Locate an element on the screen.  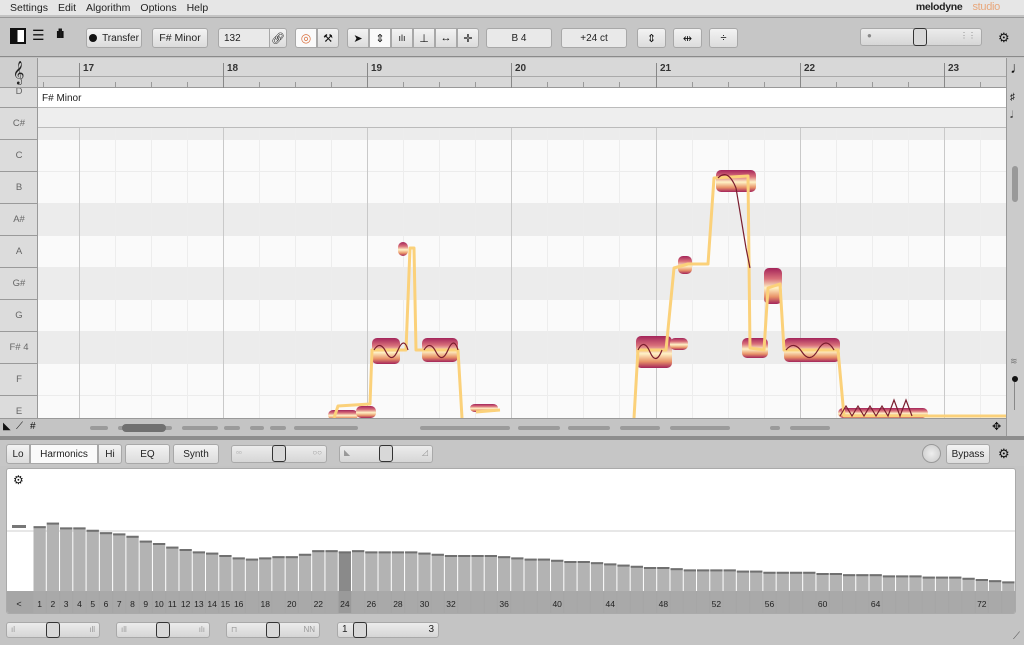
tab-synth: Synth is located at coordinates (196, 454).